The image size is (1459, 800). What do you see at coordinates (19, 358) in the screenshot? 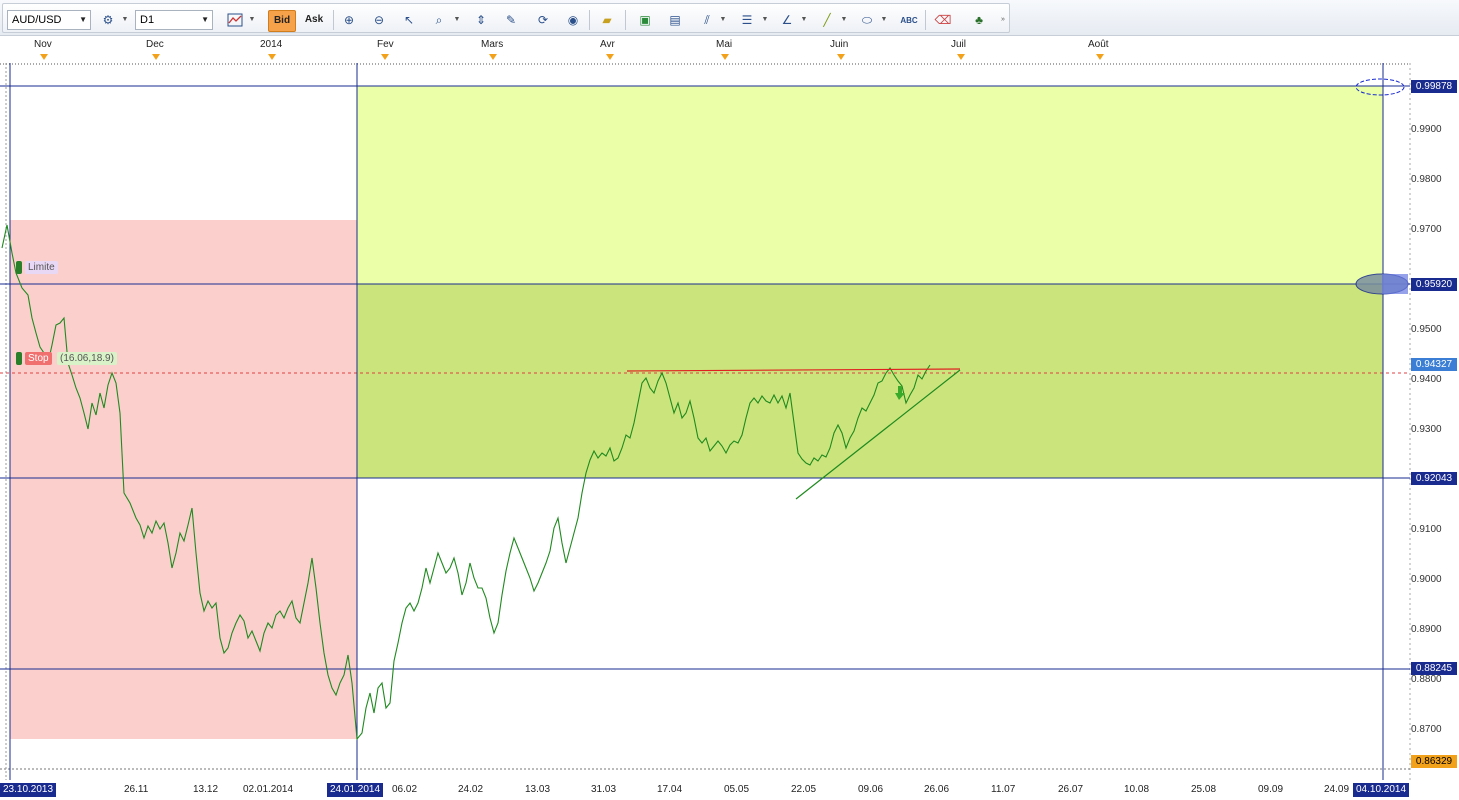
I see `stop-handle` at bounding box center [19, 358].